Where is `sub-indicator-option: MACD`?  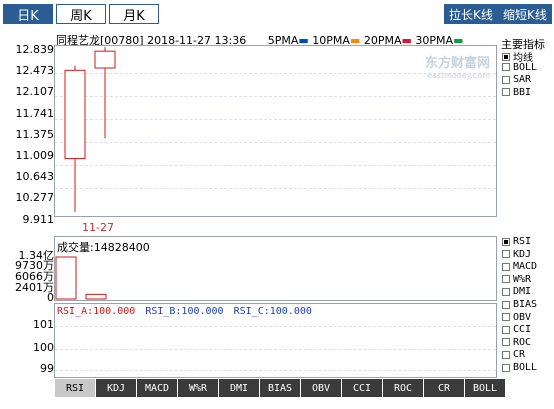
sub-indicator-option: MACD is located at coordinates (519, 266).